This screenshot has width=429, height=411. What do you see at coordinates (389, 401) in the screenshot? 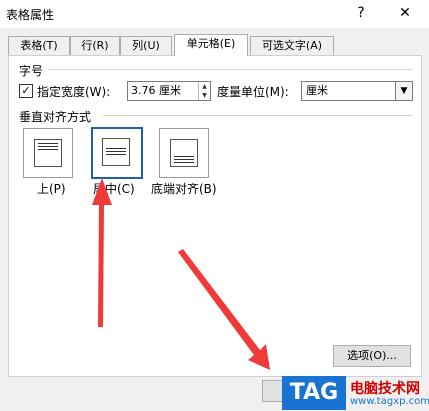
I see `watermark-url: www.tagxp.com` at bounding box center [389, 401].